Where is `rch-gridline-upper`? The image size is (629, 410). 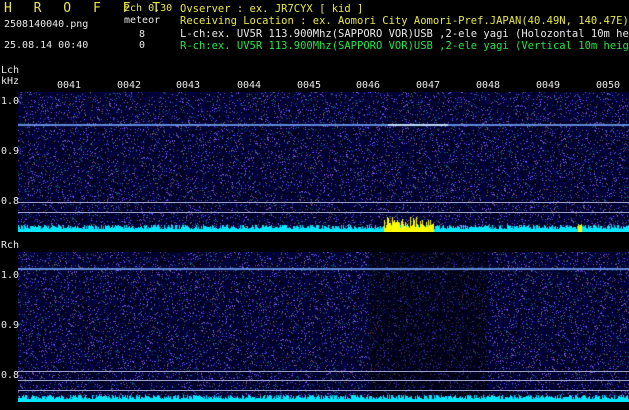
rch-gridline-upper is located at coordinates (323, 371).